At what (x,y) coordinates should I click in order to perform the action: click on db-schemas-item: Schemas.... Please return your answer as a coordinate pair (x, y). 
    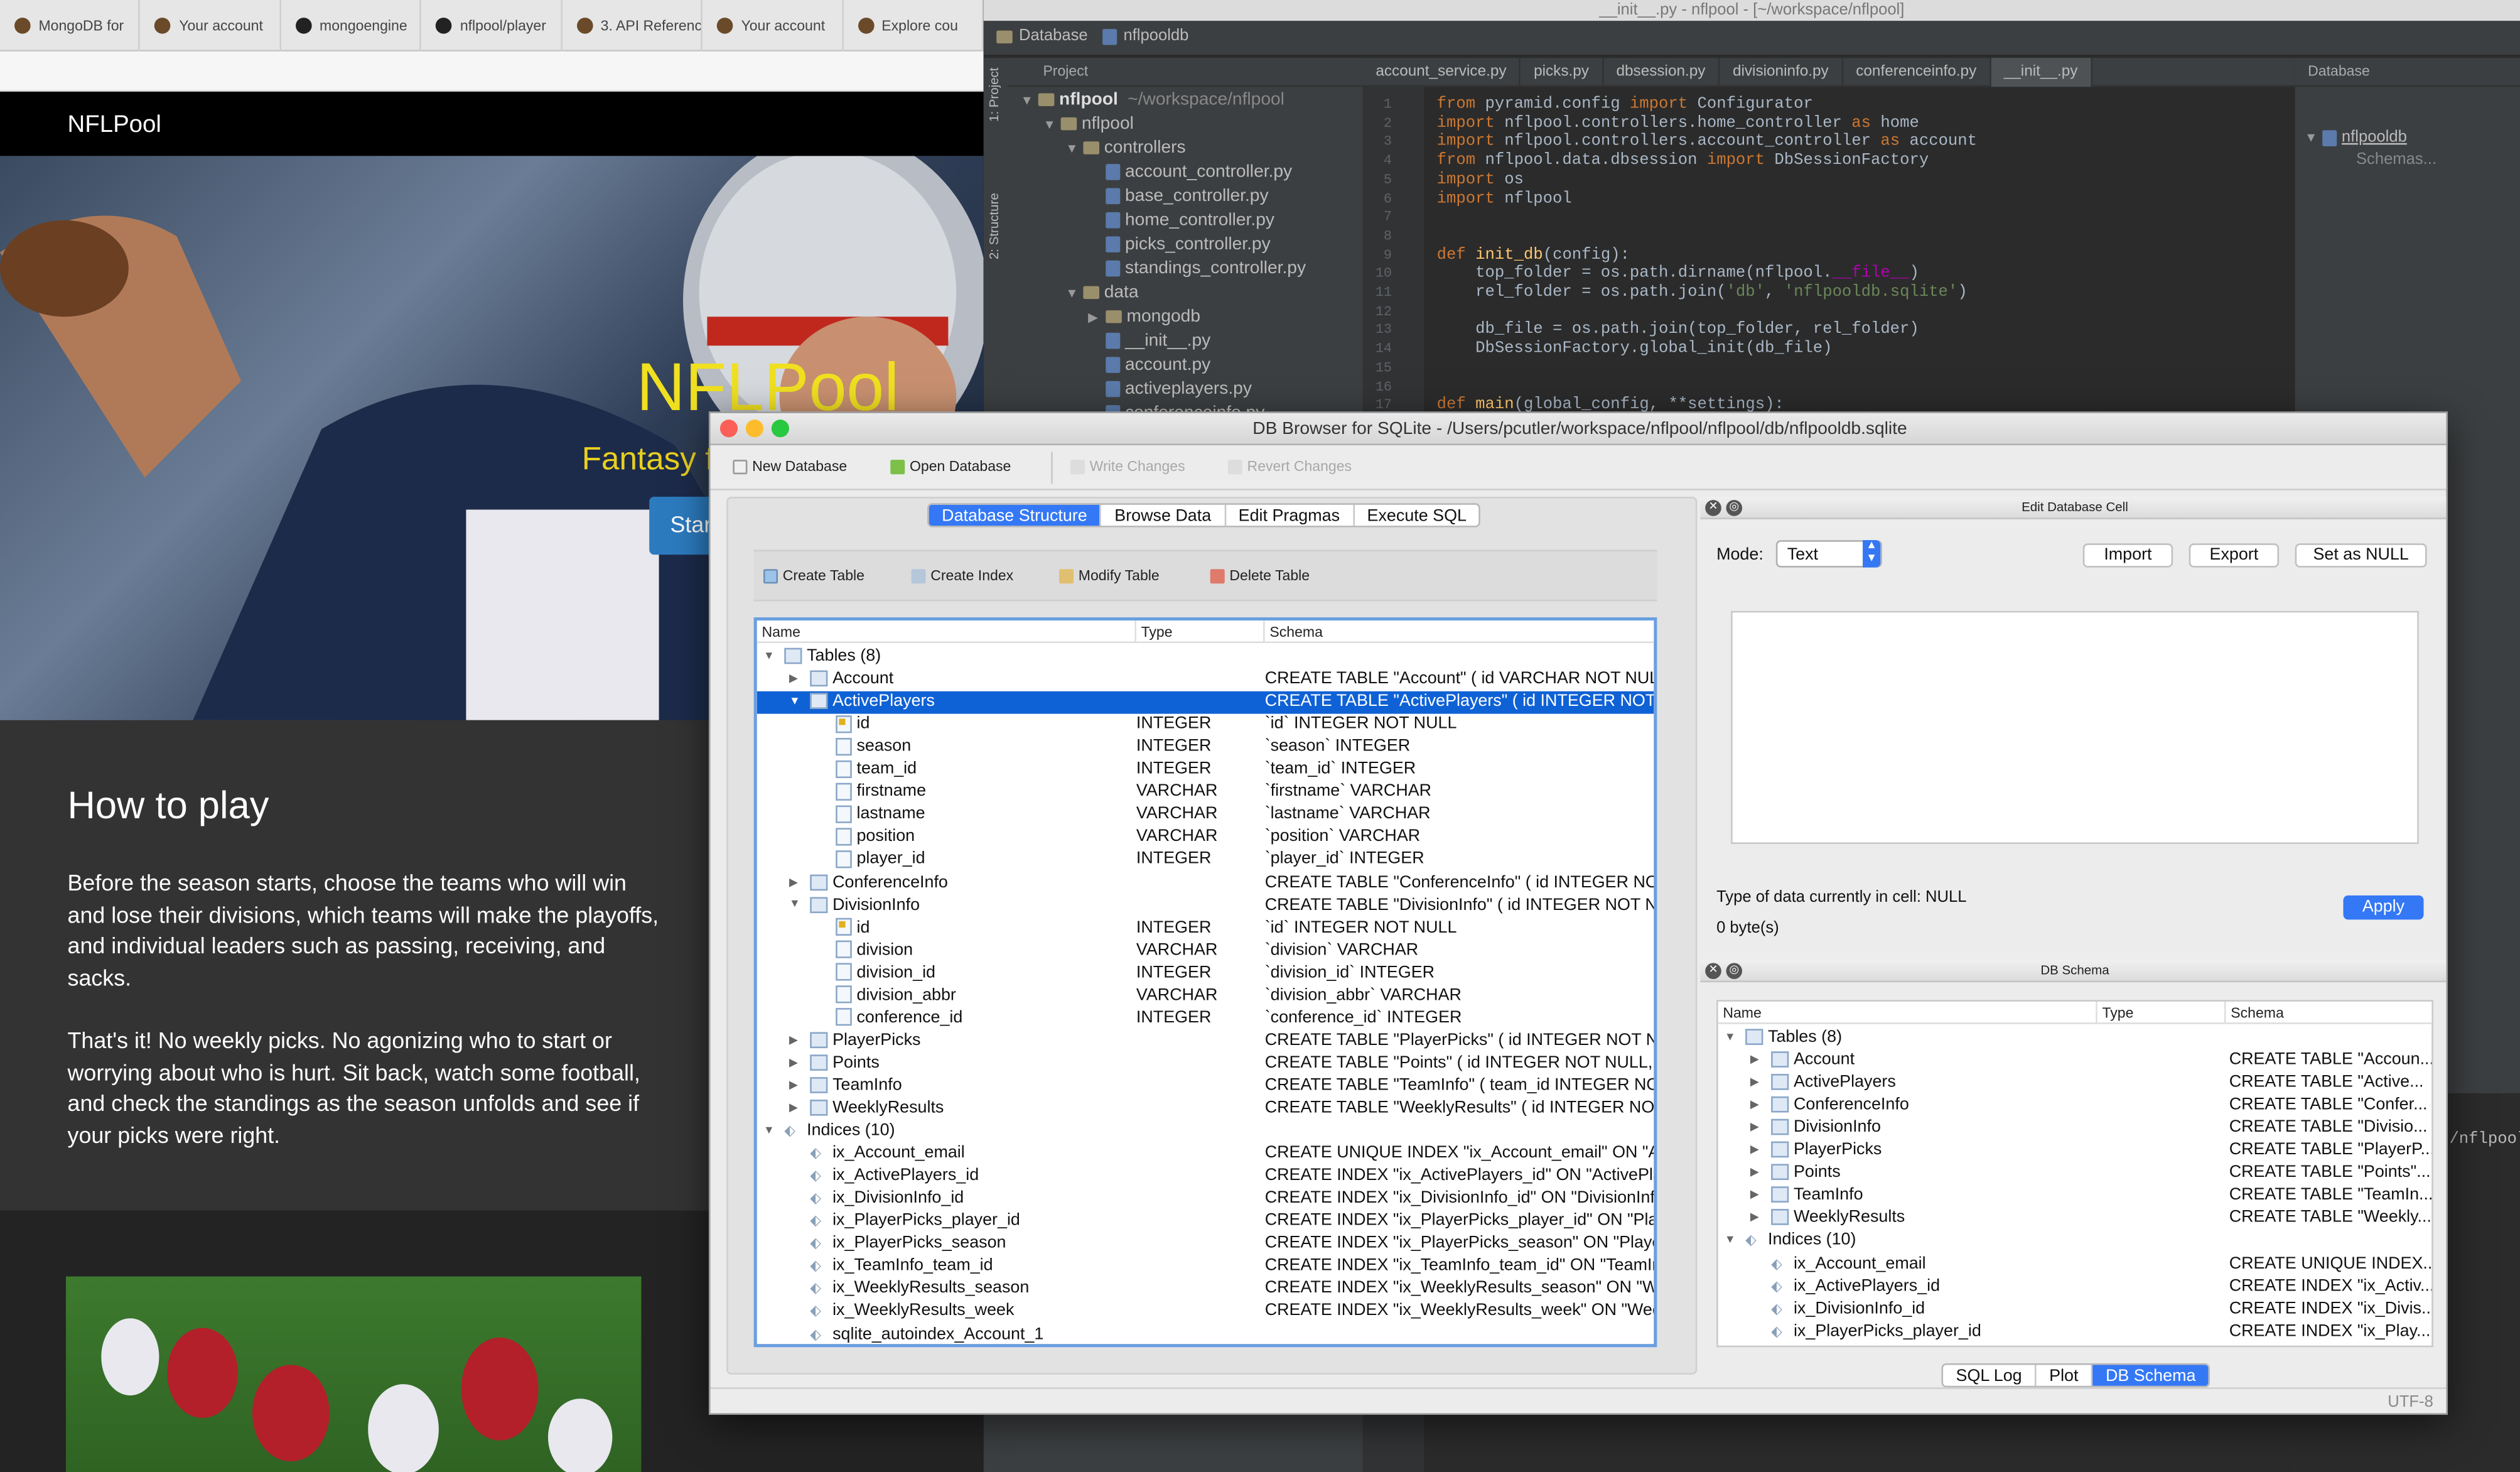
    Looking at the image, I should click on (2396, 160).